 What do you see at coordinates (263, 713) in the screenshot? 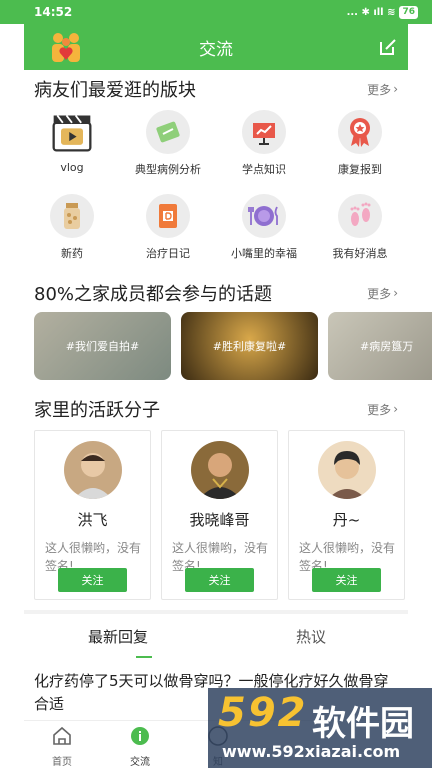
I see `watermark-brand: 592` at bounding box center [263, 713].